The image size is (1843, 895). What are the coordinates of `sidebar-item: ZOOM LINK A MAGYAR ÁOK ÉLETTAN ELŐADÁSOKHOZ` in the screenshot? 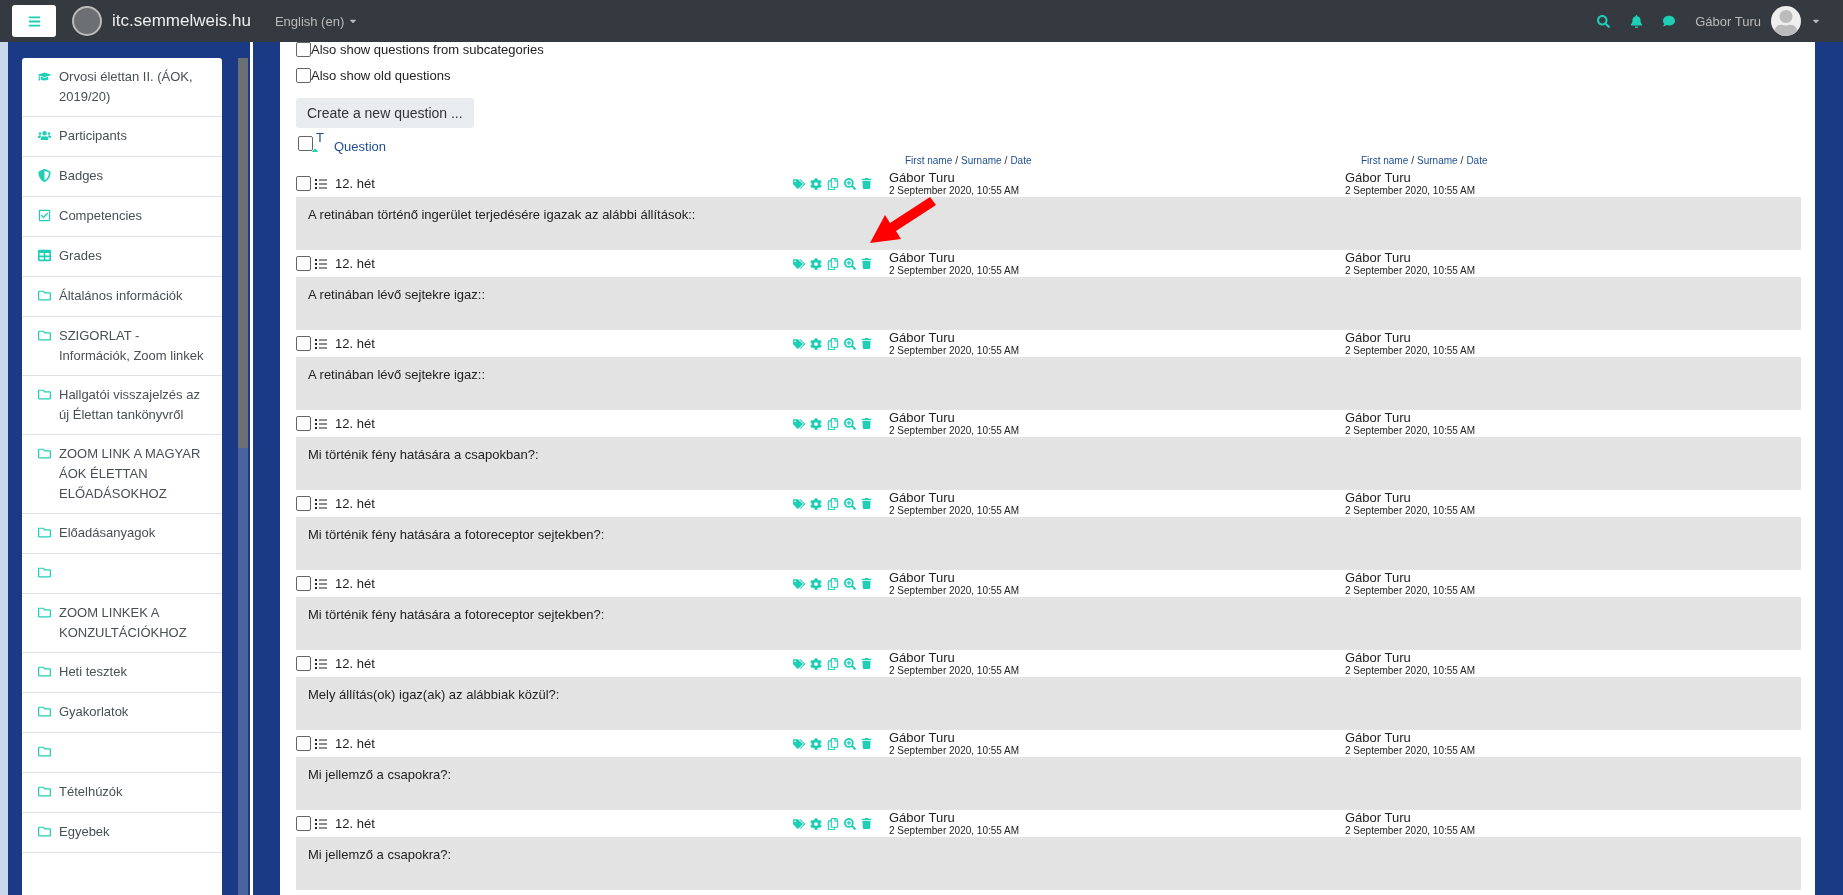 It's located at (122, 474).